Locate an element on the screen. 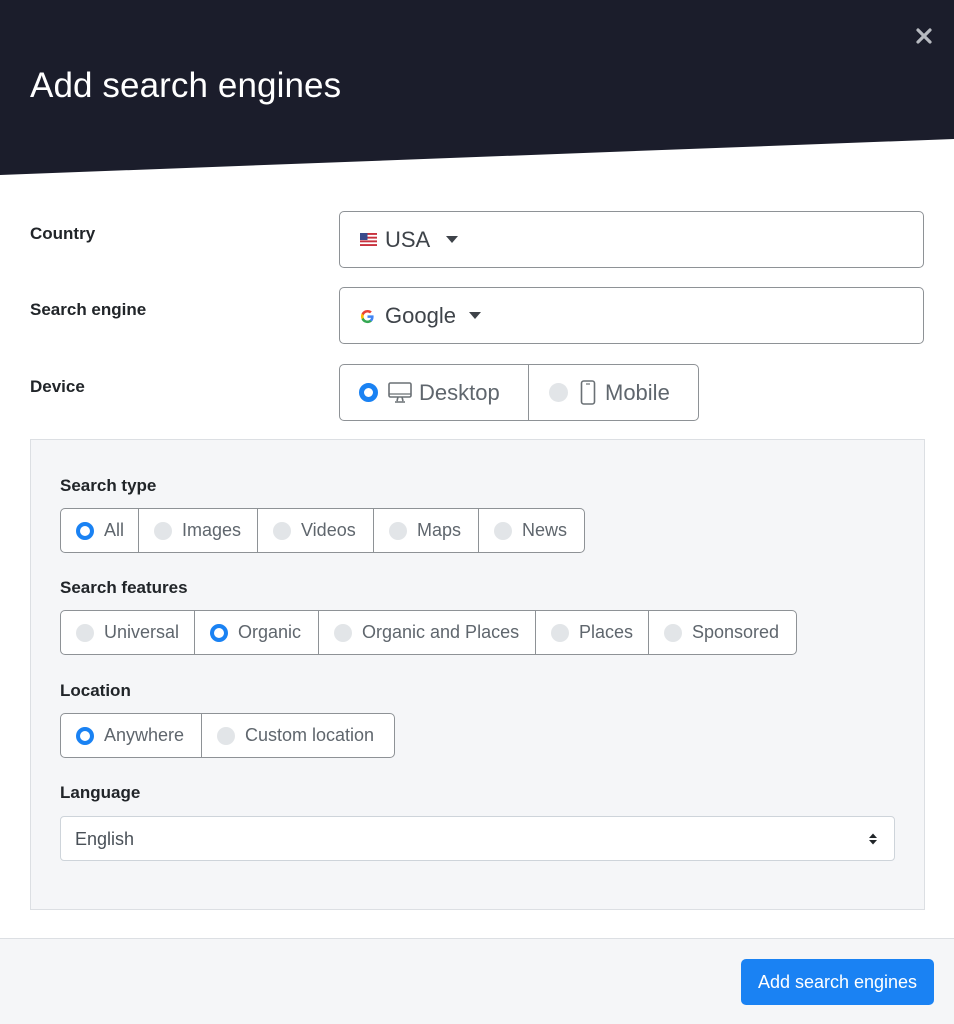 Image resolution: width=954 pixels, height=1024 pixels. device-option-desktop: Desktop is located at coordinates (434, 392).